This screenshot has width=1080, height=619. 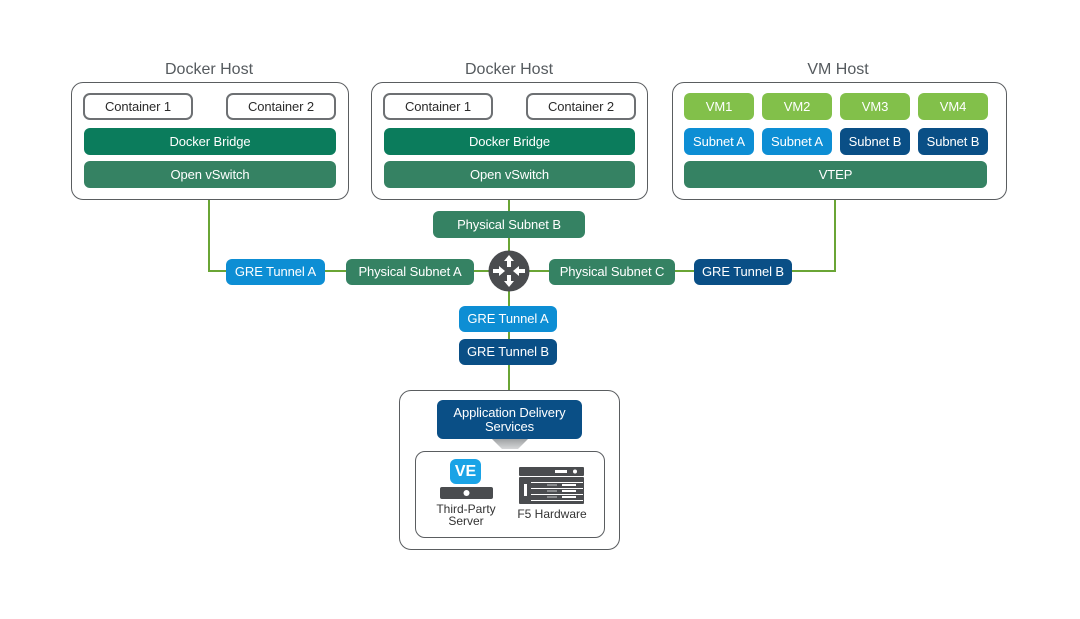 I want to click on ads-label: Application Delivery Services, so click(x=509, y=419).